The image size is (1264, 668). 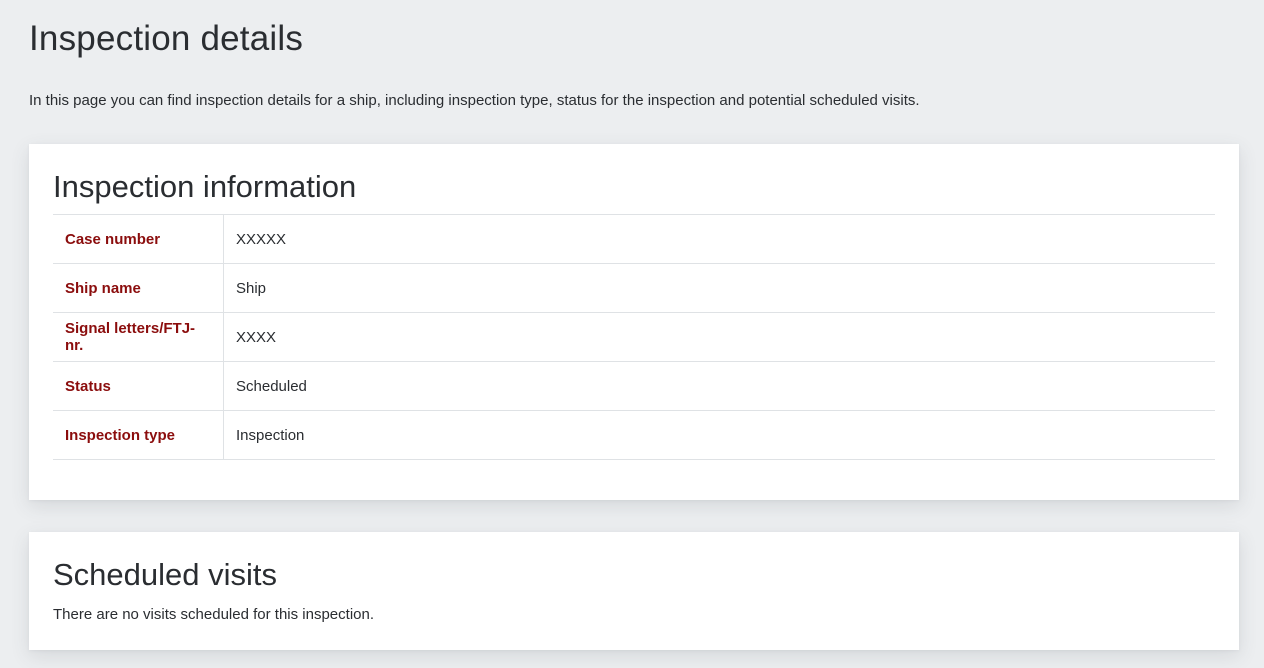 I want to click on inspection-type-label: Inspection type, so click(x=138, y=435).